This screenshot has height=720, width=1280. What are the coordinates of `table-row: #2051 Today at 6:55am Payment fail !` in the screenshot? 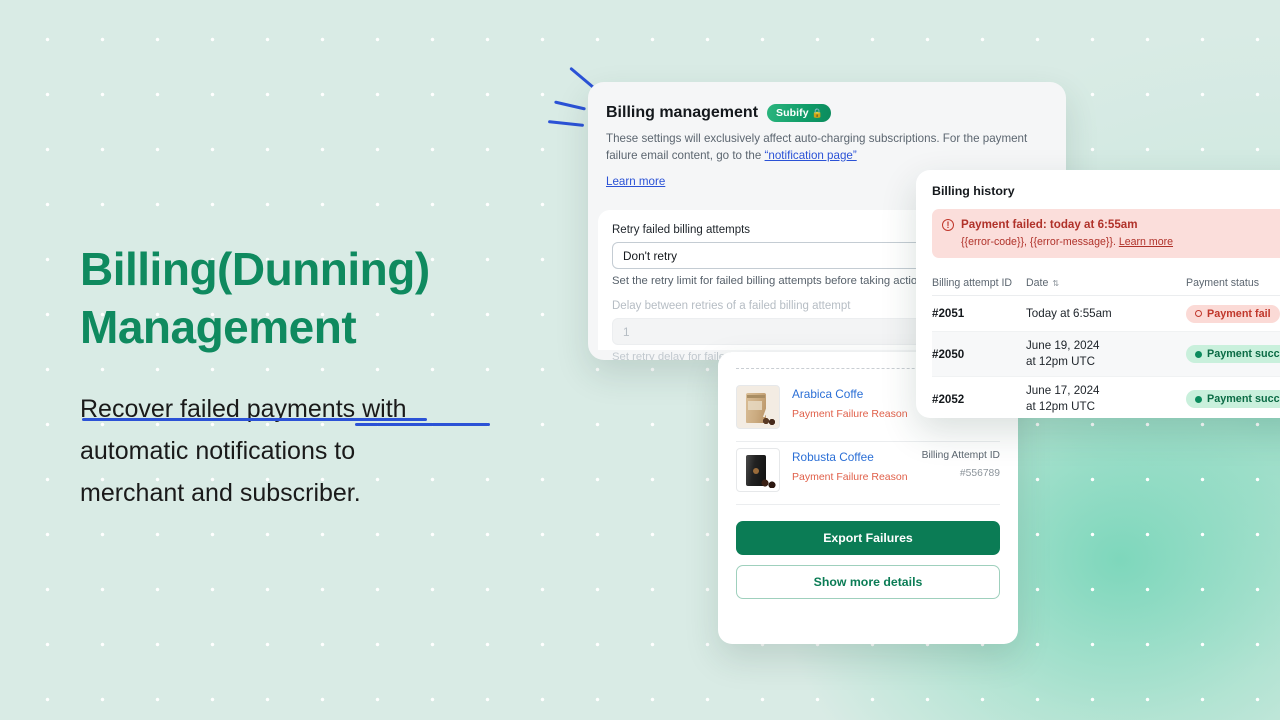 It's located at (1106, 314).